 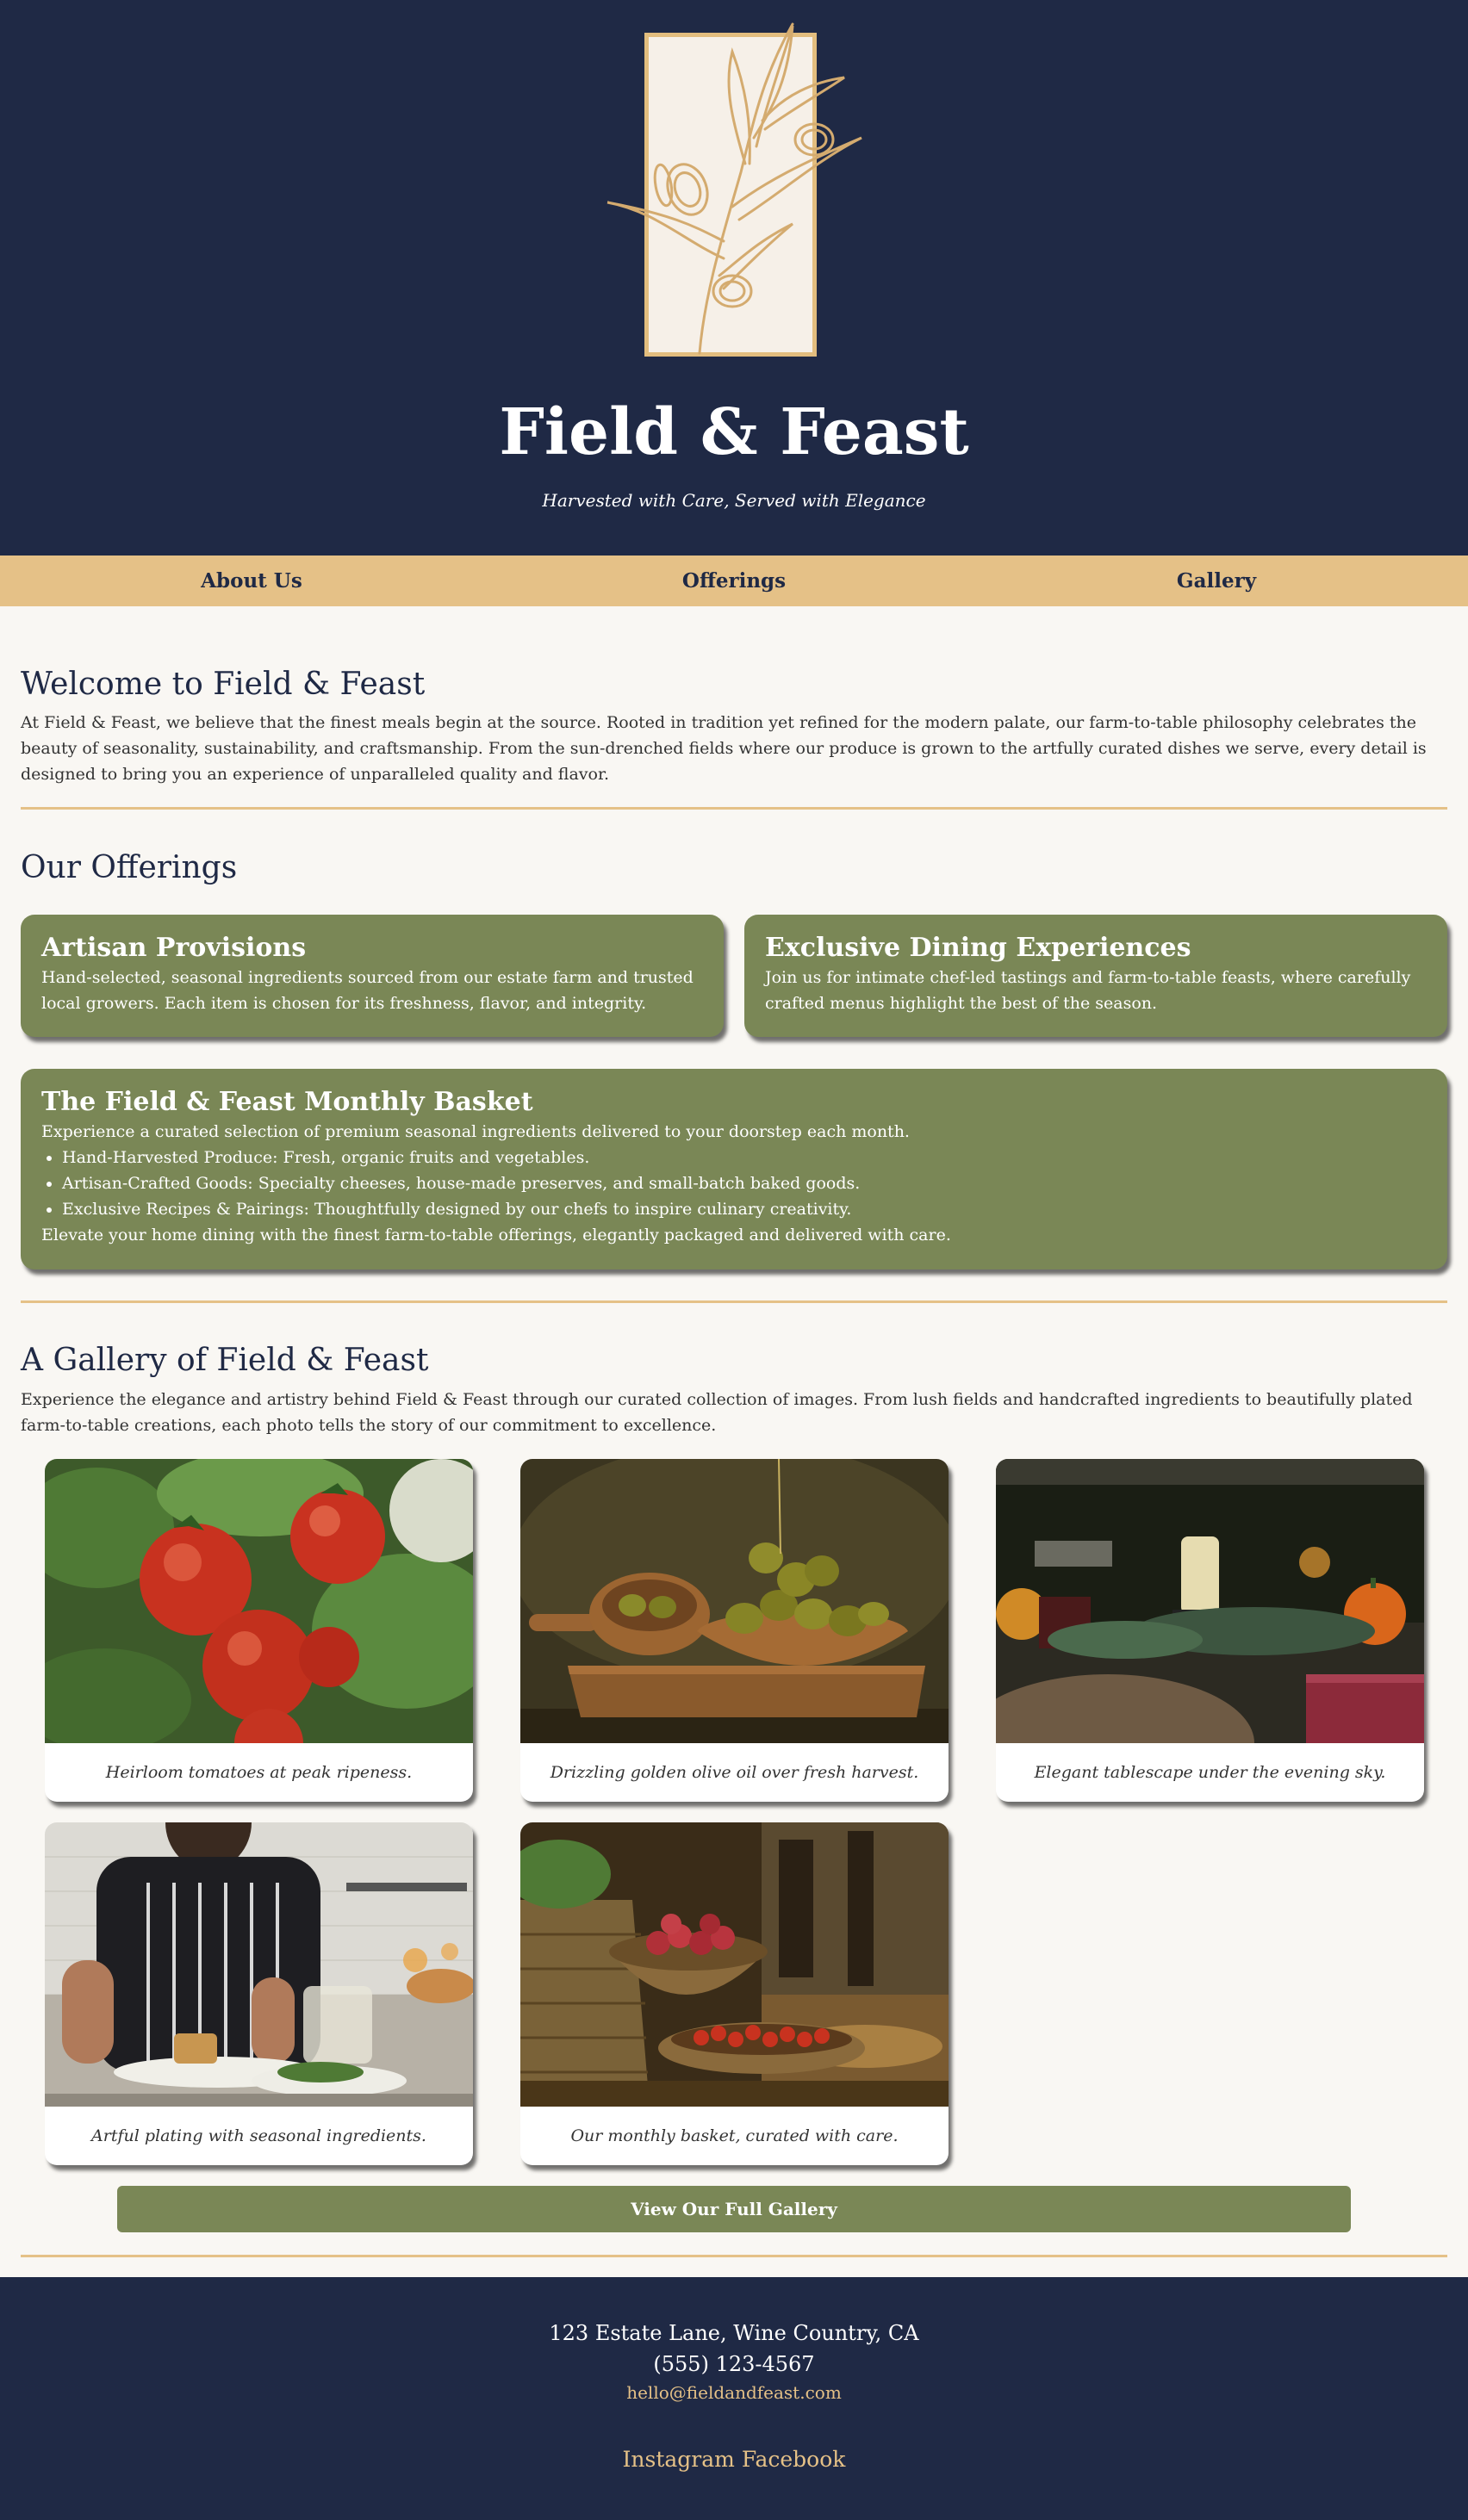 I want to click on facebook-link: Facebook, so click(x=794, y=2460).